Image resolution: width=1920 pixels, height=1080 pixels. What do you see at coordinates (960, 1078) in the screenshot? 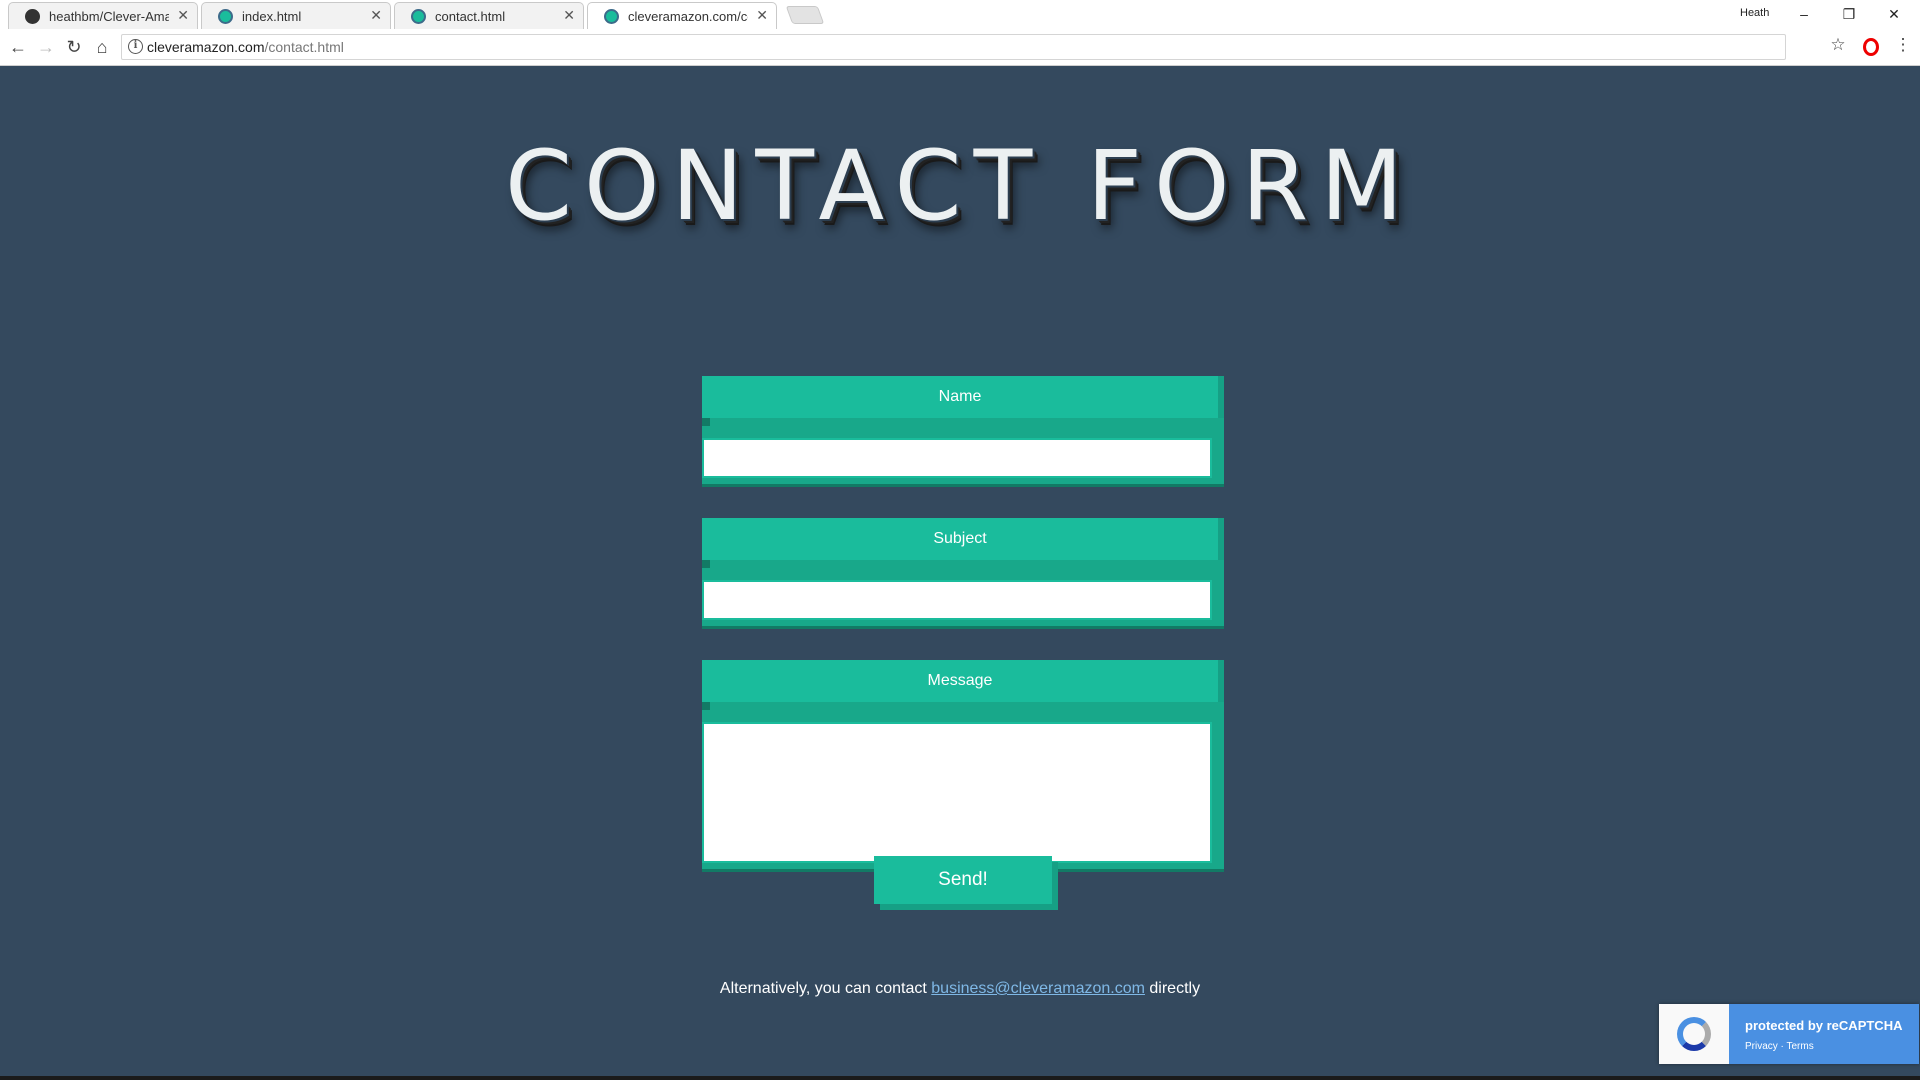
I see `taskbar-edge` at bounding box center [960, 1078].